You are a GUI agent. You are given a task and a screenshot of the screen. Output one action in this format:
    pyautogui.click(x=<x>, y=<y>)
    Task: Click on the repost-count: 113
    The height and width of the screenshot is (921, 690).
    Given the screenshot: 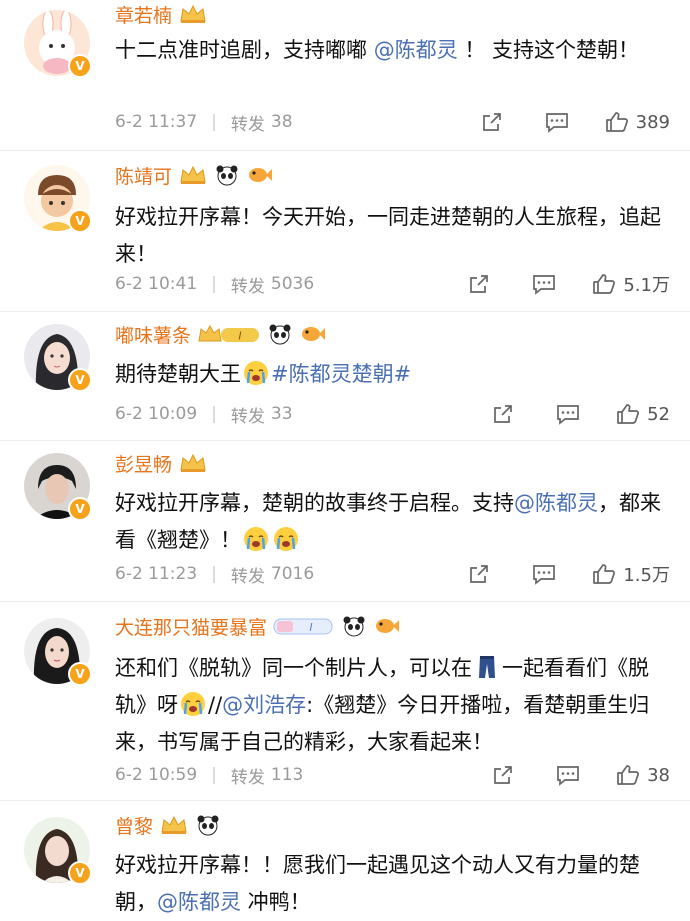 What is the action you would take?
    pyautogui.click(x=287, y=775)
    